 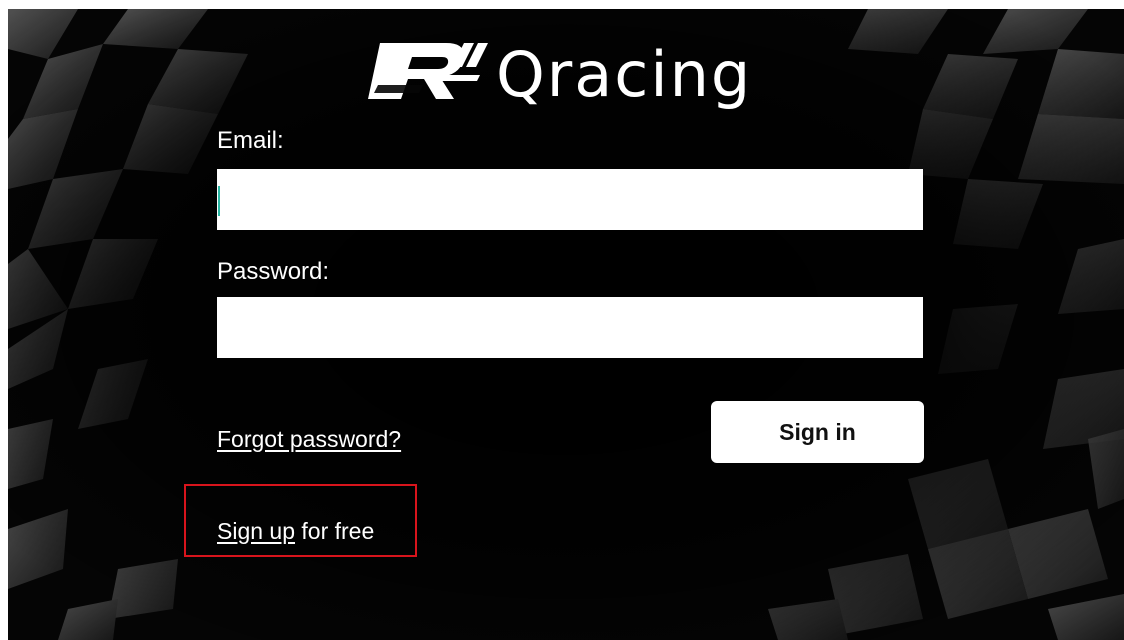 I want to click on email-field, so click(x=570, y=199).